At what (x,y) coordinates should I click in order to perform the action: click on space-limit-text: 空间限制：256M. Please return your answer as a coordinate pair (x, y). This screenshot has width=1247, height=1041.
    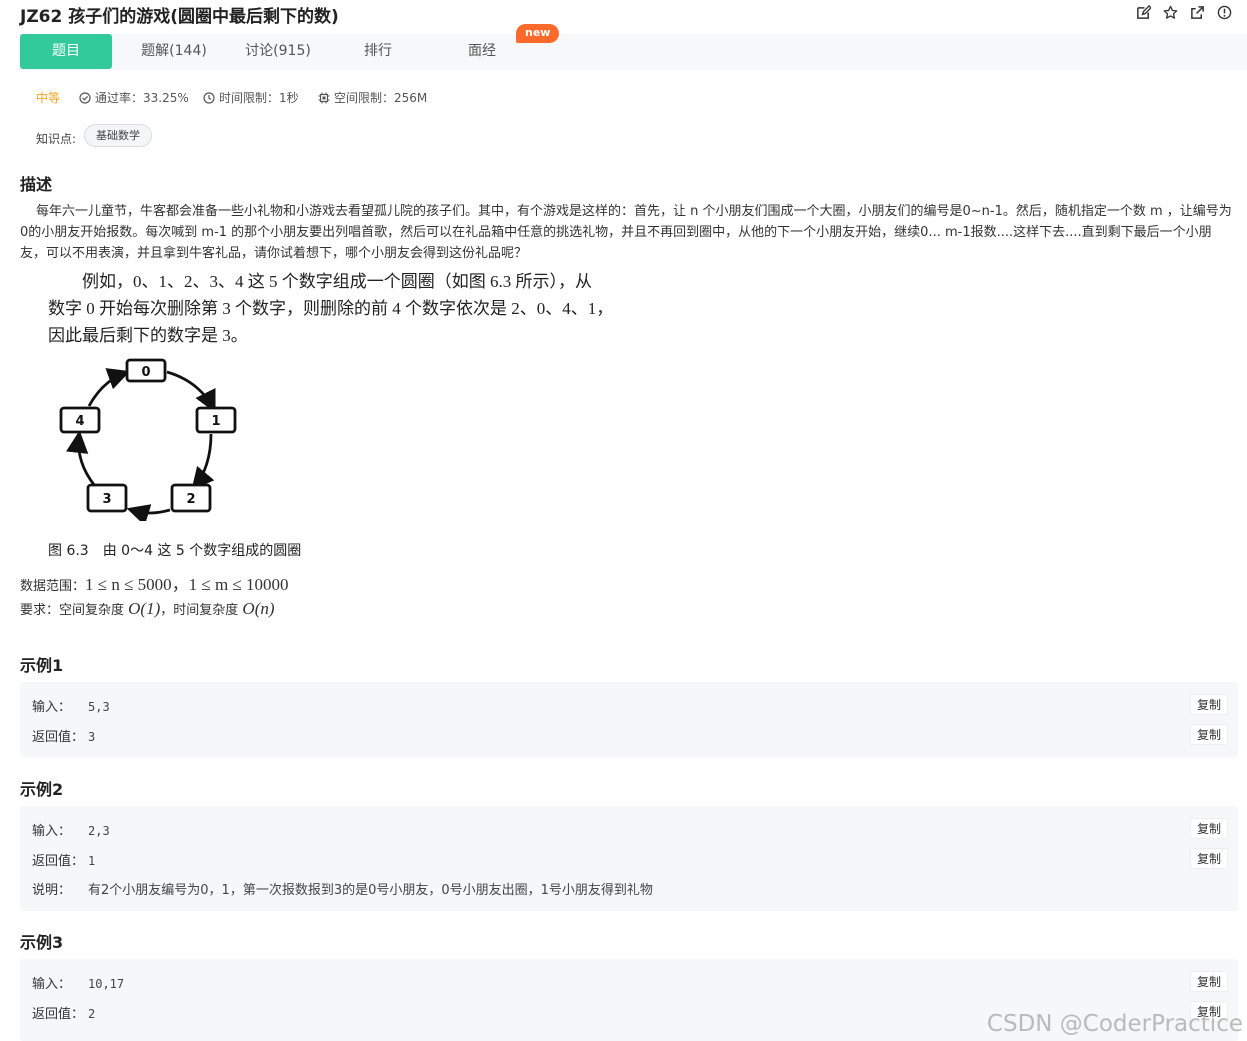
    Looking at the image, I should click on (381, 98).